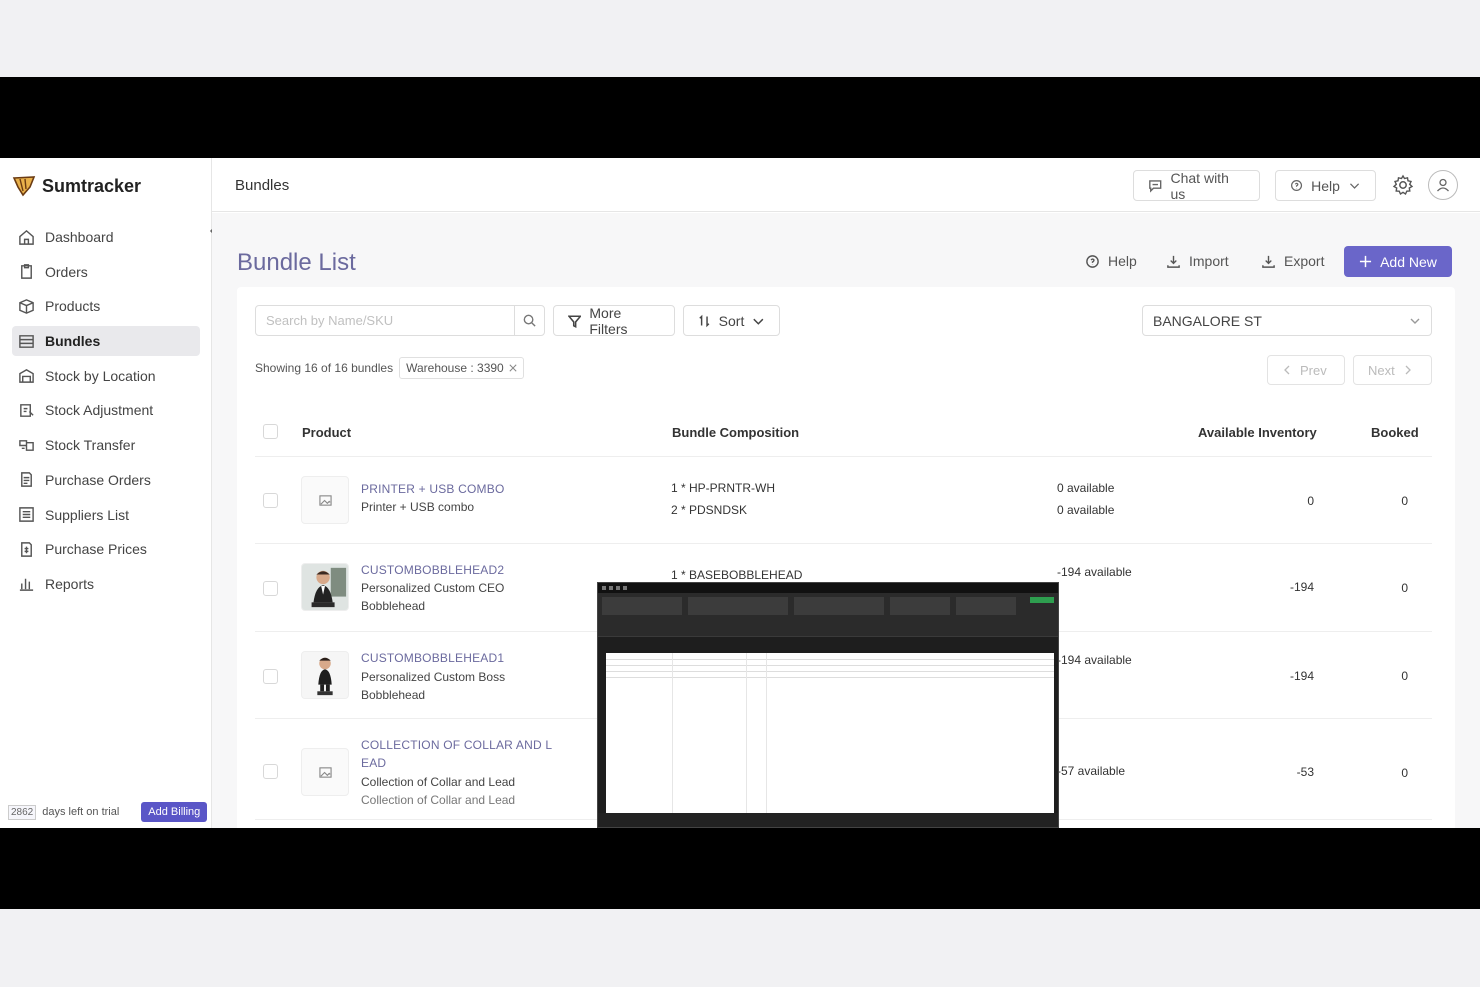 The height and width of the screenshot is (987, 1480). Describe the element at coordinates (1408, 370) in the screenshot. I see `chevron-right-icon` at that location.